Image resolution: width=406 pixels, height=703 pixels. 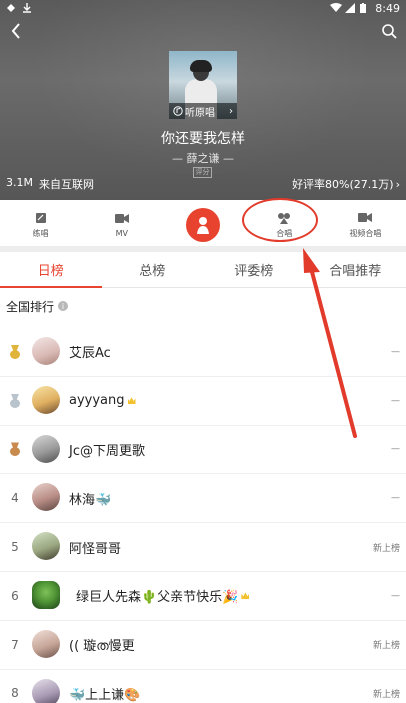 What do you see at coordinates (203, 158) in the screenshot?
I see `song-artist: — 薛之谦 —` at bounding box center [203, 158].